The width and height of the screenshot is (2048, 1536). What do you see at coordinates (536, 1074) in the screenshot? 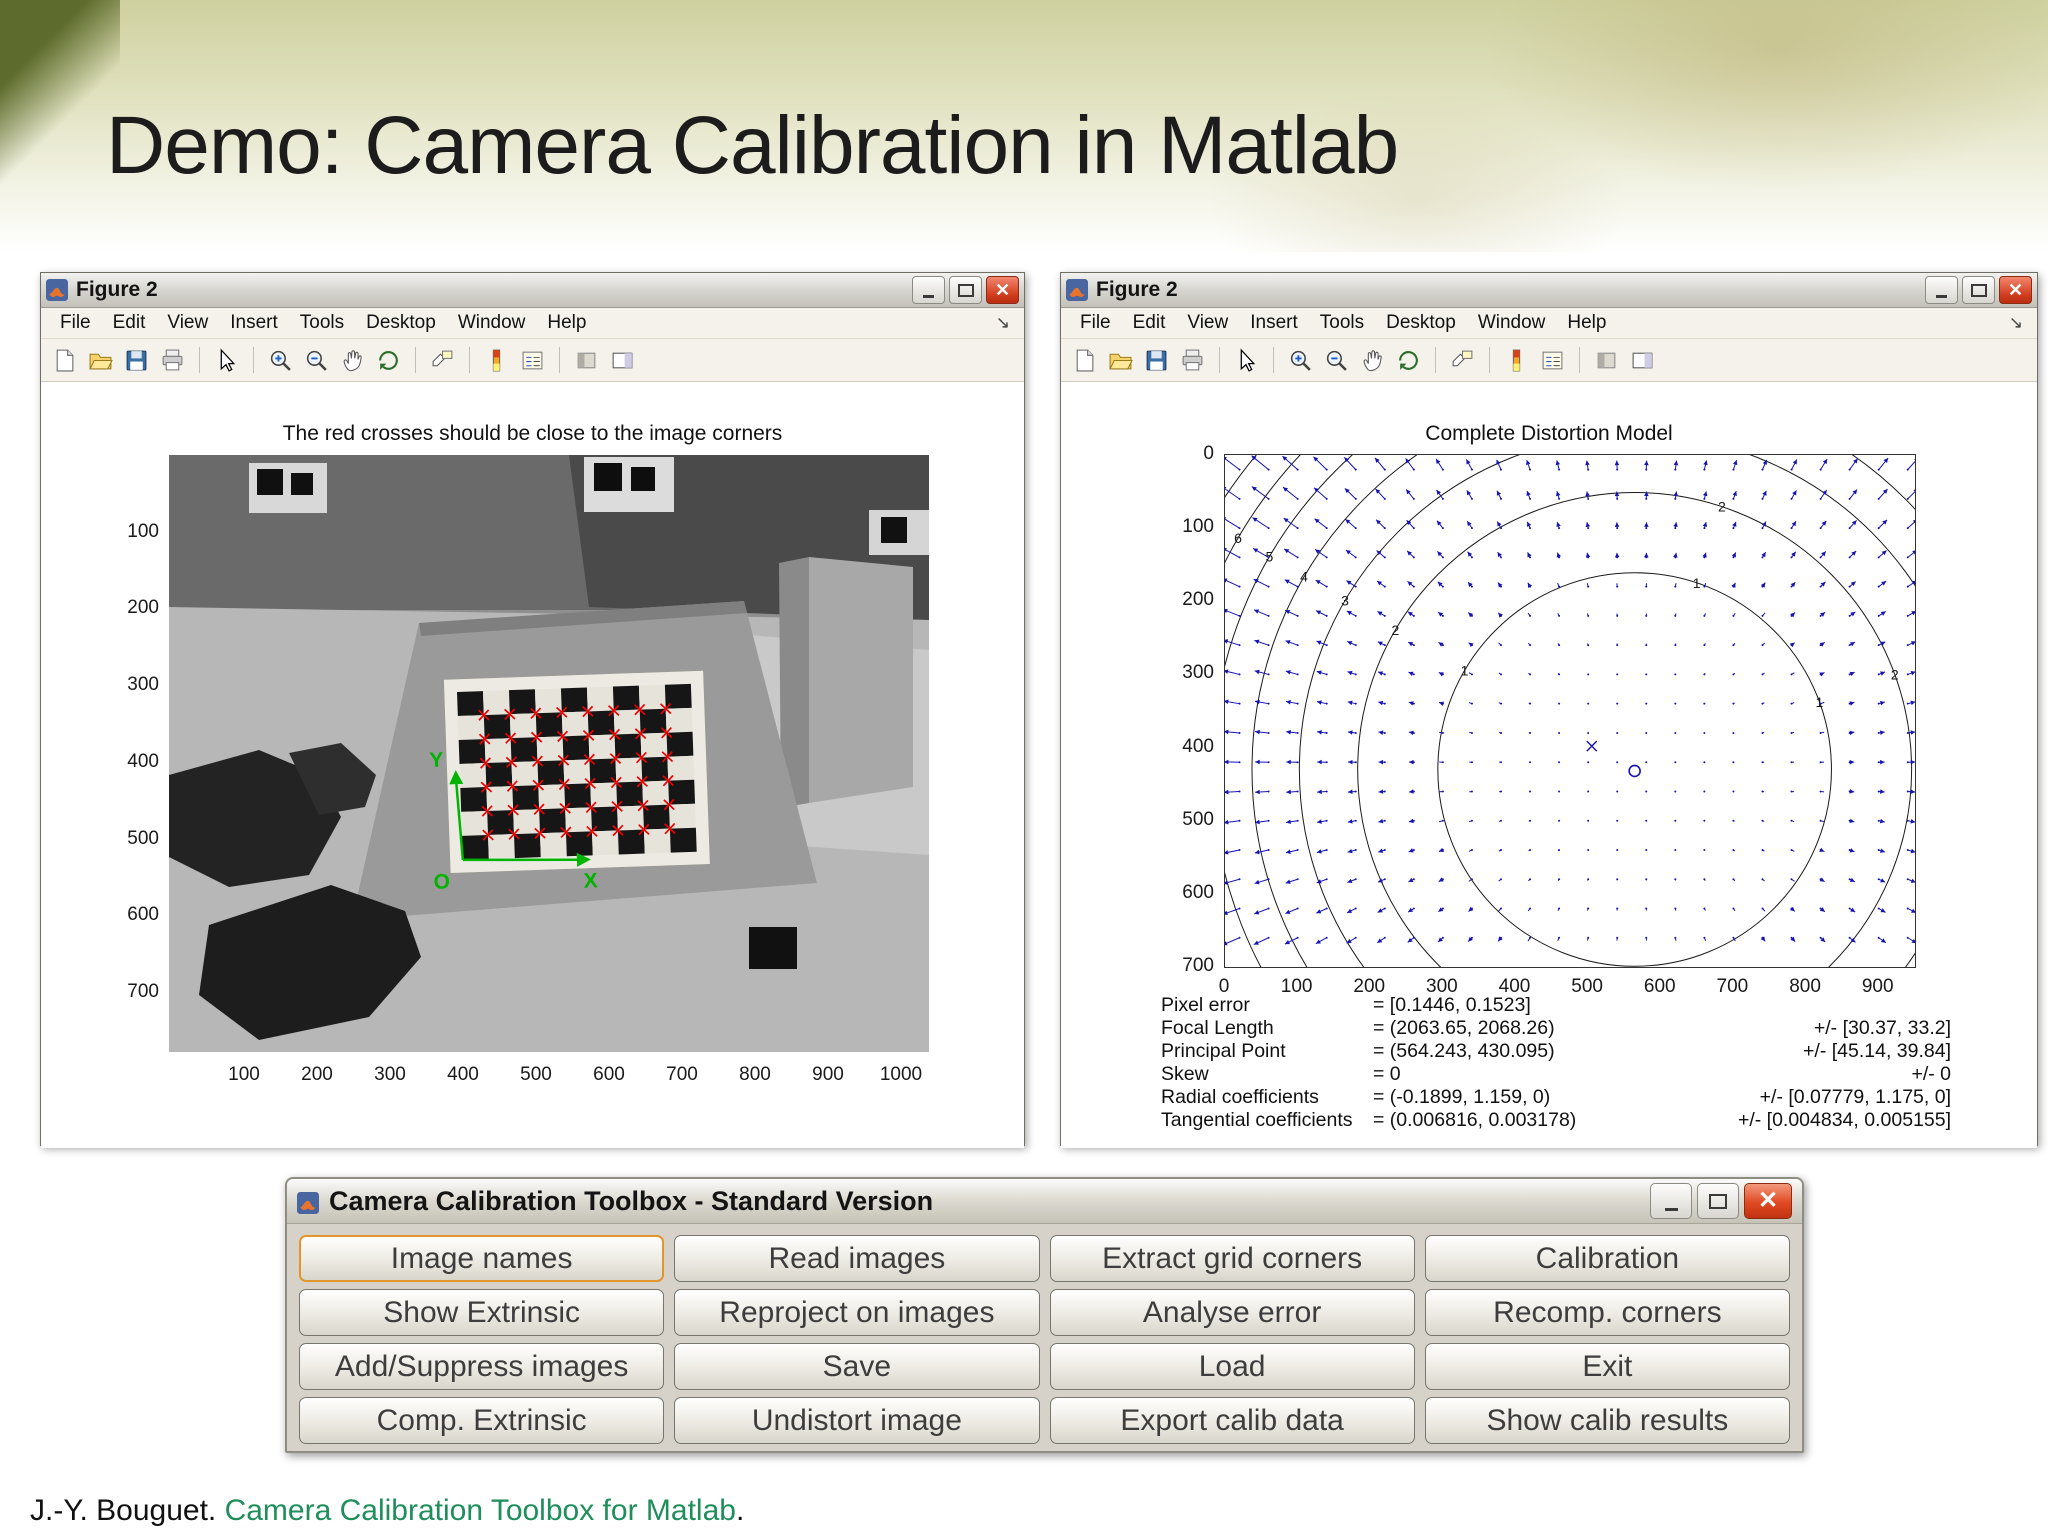
I see `x-axis-tick-label: 500` at bounding box center [536, 1074].